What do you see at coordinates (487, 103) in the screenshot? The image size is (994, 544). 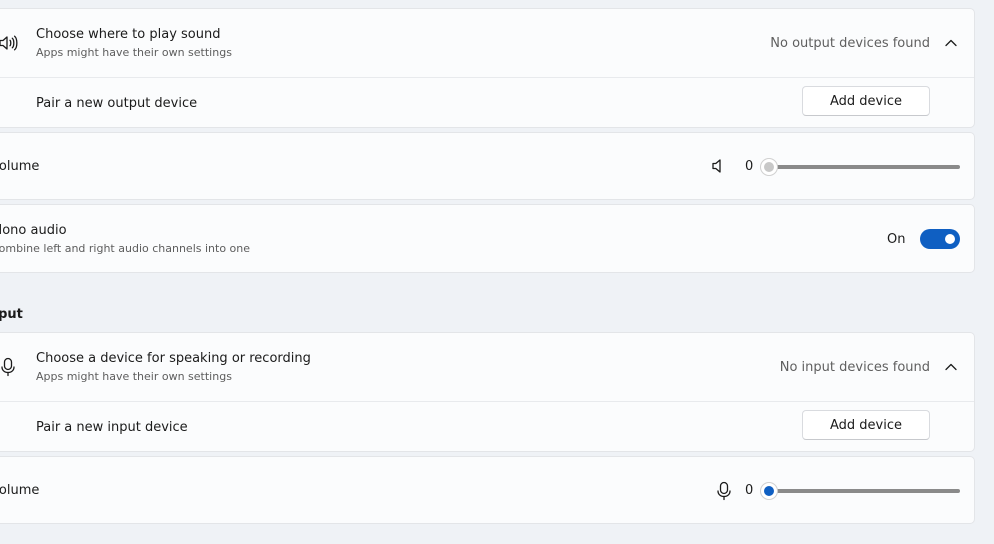 I see `pair-output-row: Pair a new output device Add device` at bounding box center [487, 103].